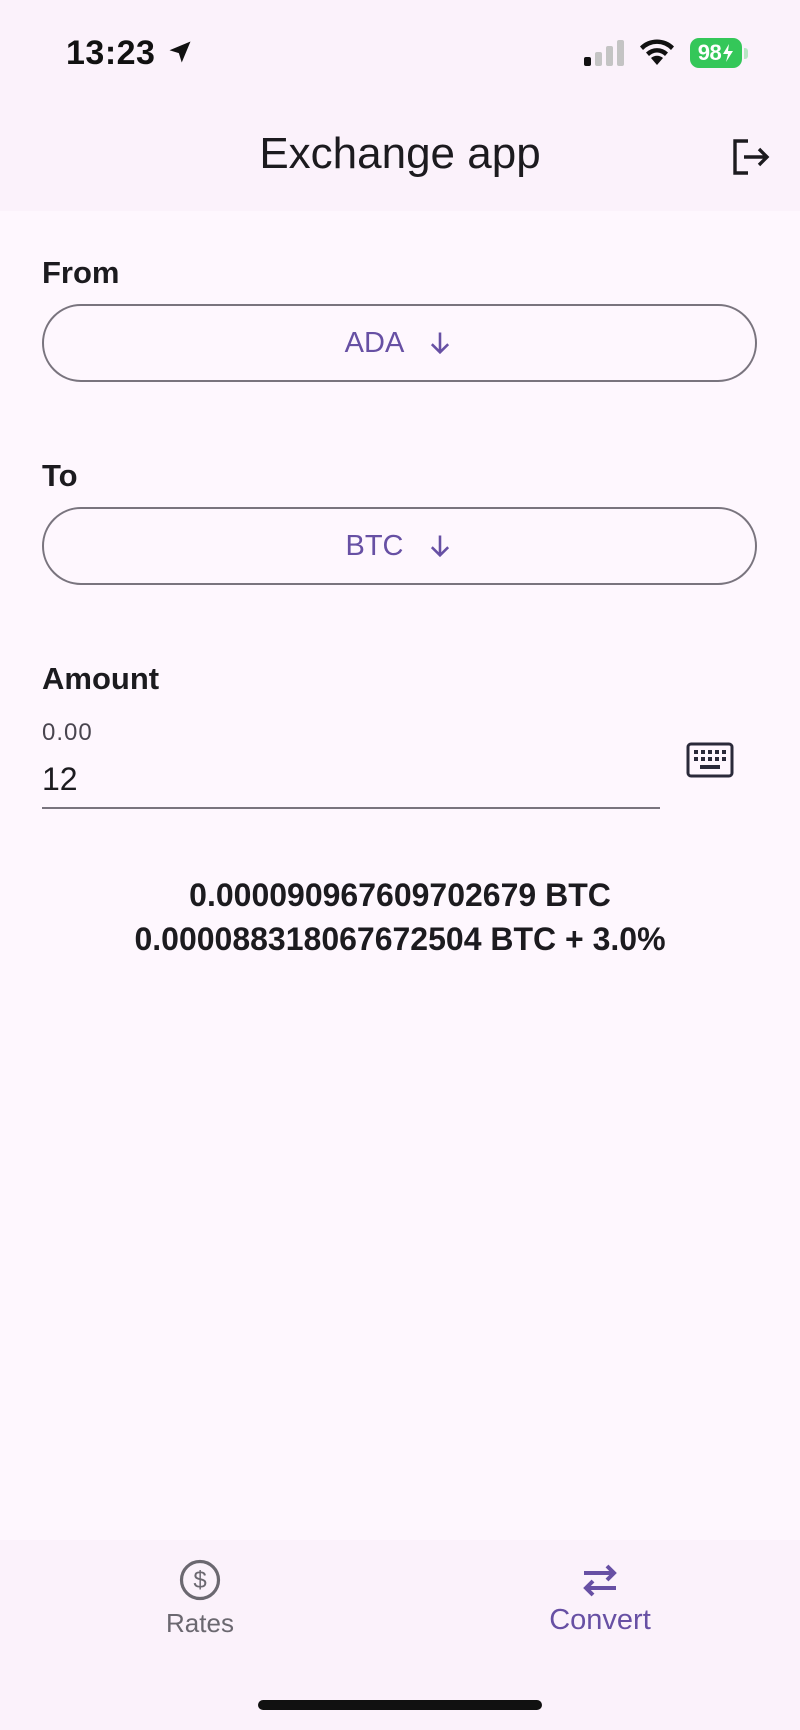 This screenshot has height=1730, width=800. Describe the element at coordinates (400, 939) in the screenshot. I see `result-amount-with-fee: 0.000088318067672504 BTC + 3.0%` at that location.